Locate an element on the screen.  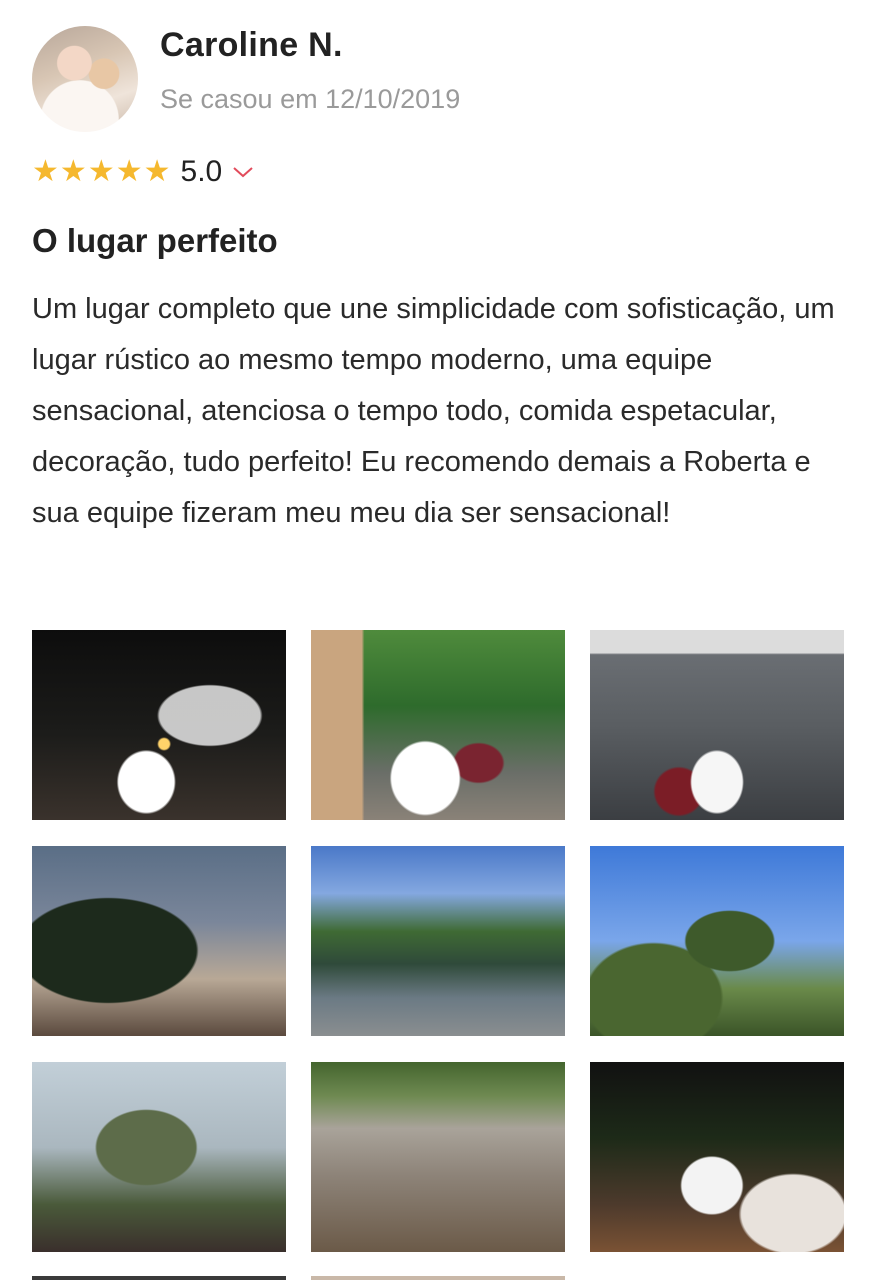
review-title: O lugar perfeito is located at coordinates (155, 240).